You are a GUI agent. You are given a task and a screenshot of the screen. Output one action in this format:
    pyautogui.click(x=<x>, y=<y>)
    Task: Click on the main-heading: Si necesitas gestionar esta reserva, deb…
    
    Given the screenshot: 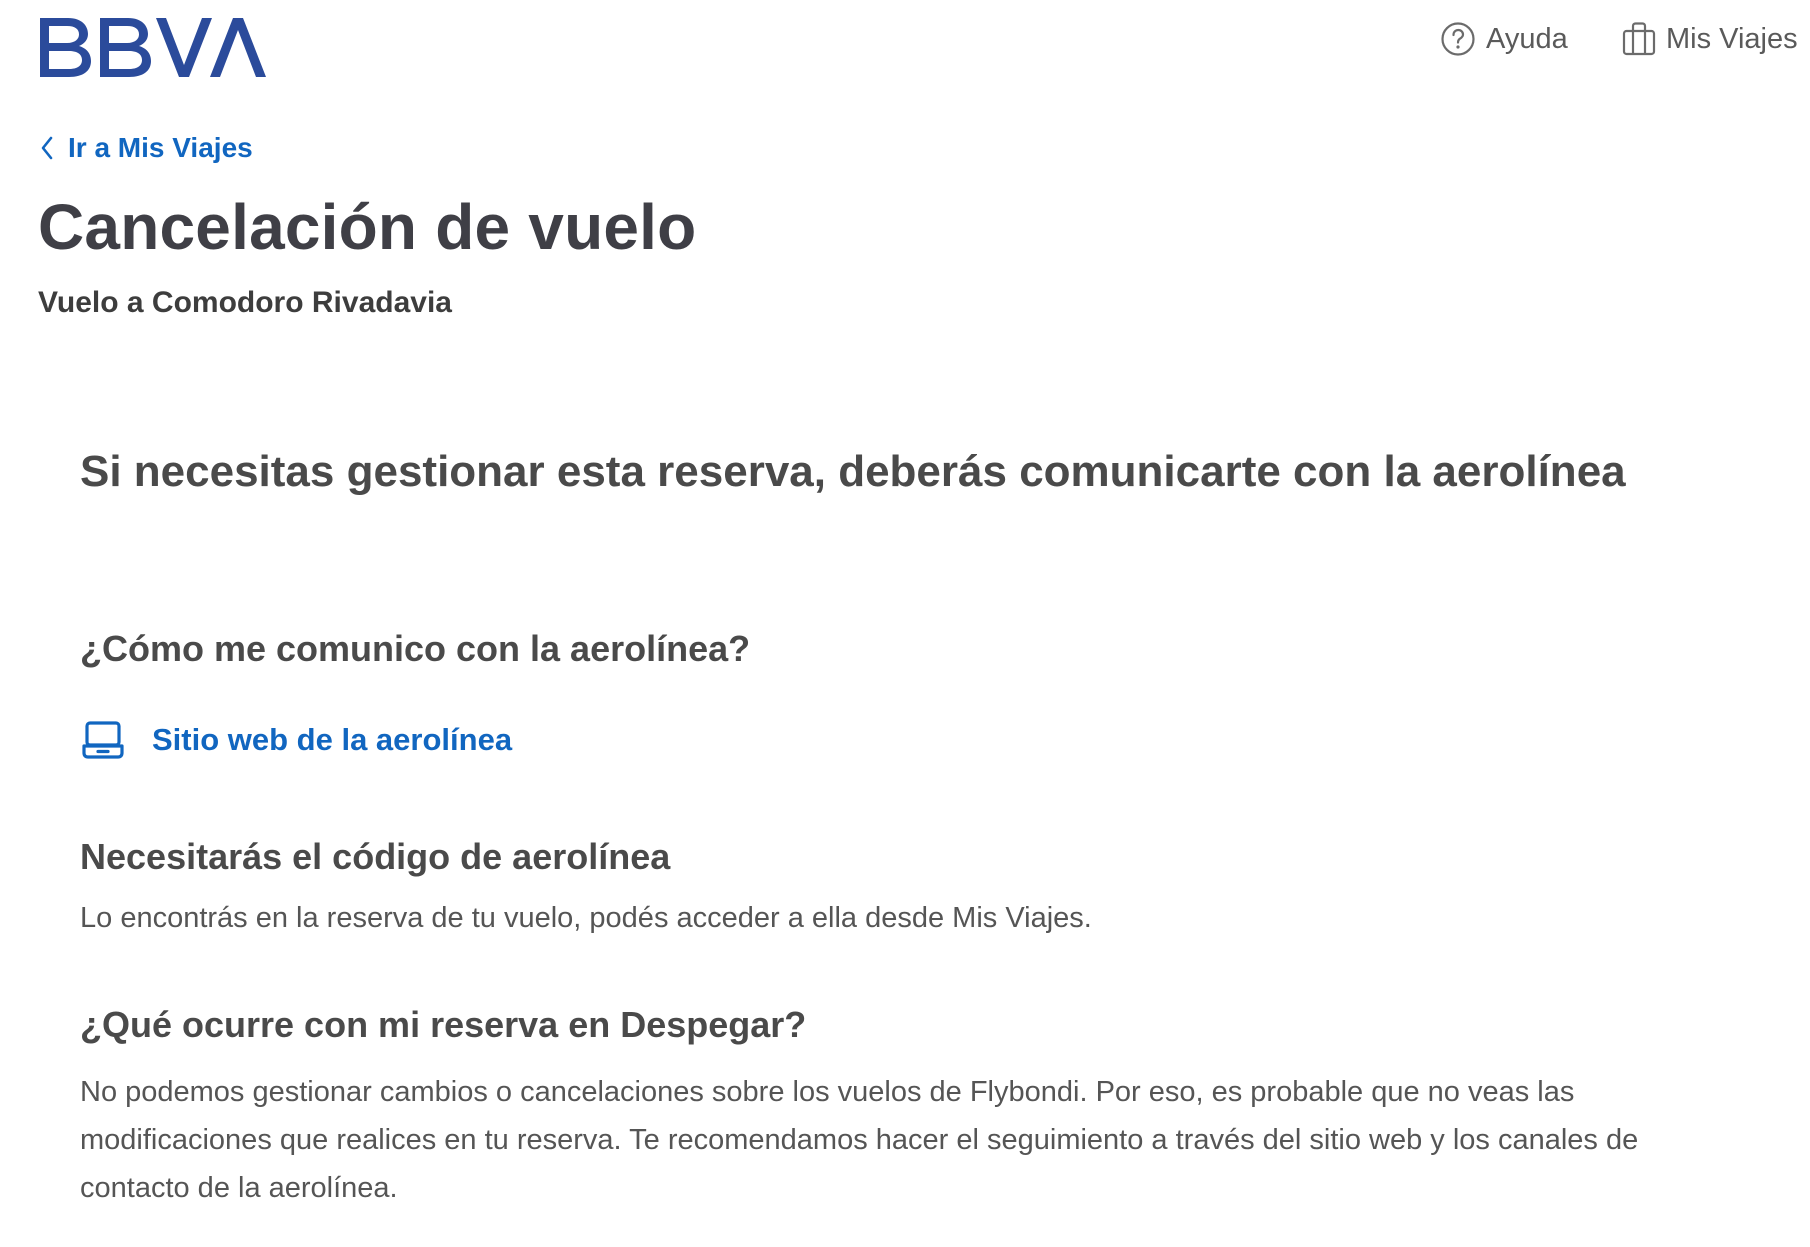 What is the action you would take?
    pyautogui.click(x=853, y=471)
    